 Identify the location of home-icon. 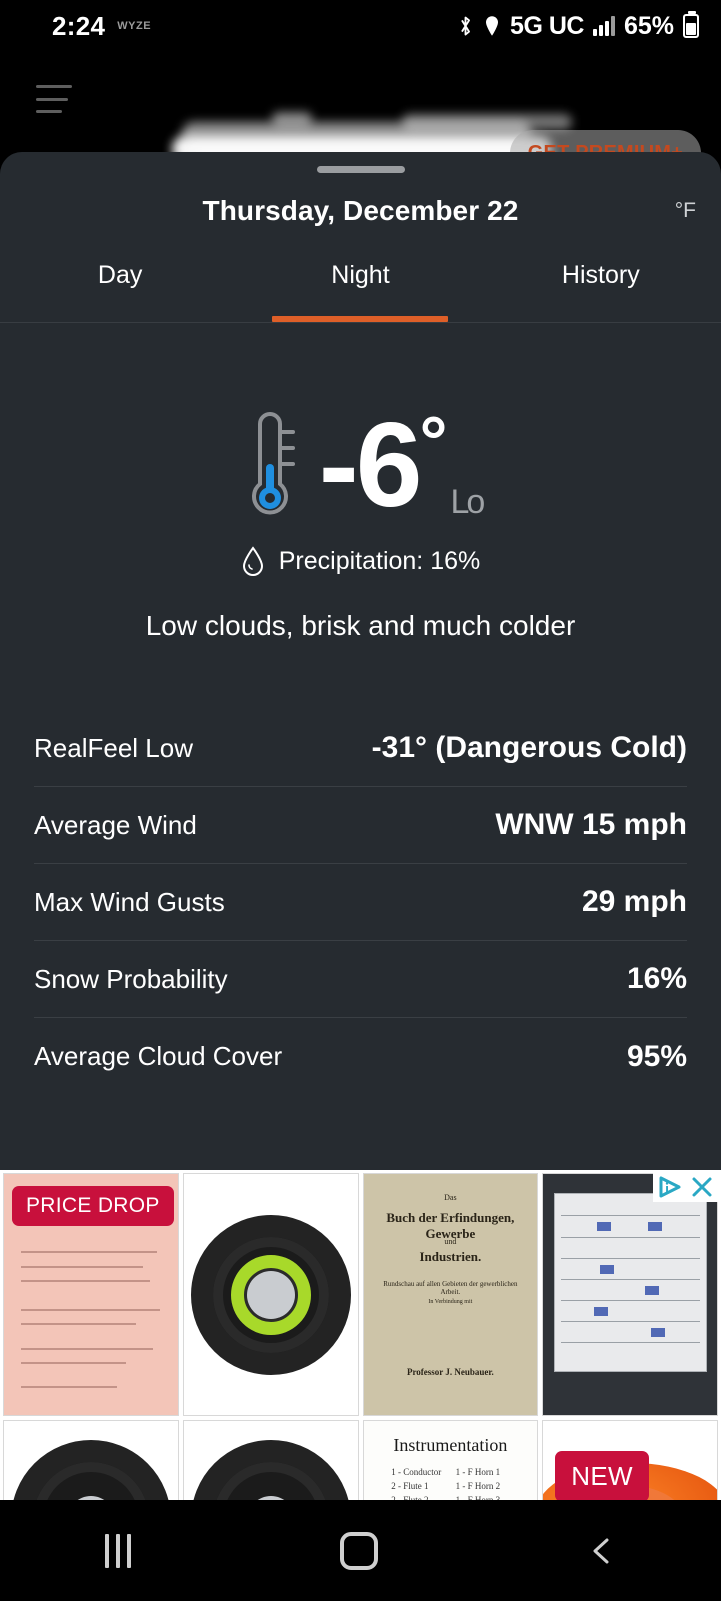
(358, 1550).